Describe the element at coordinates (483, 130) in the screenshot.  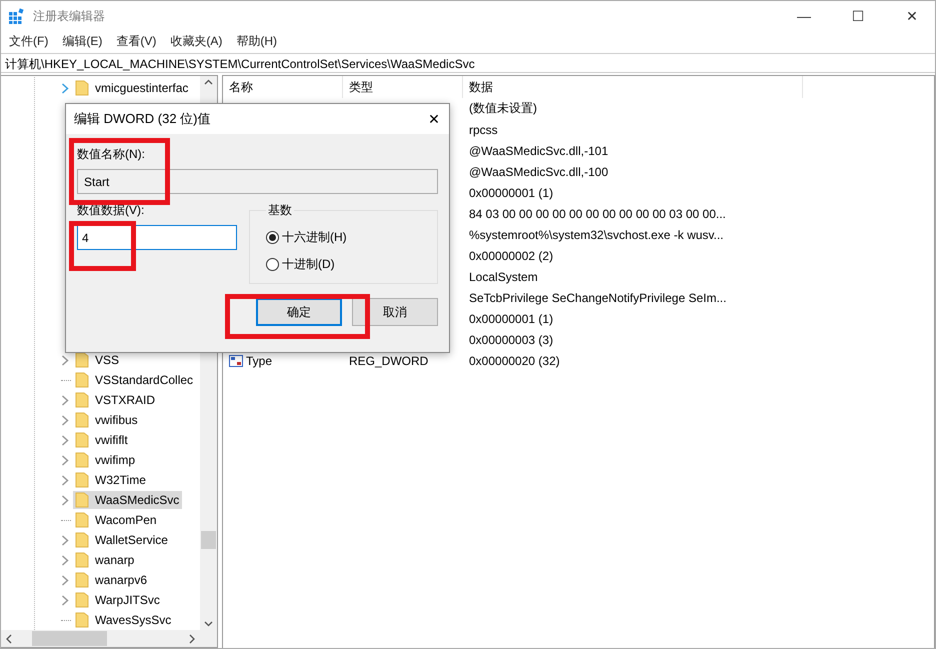
I see `value-data: rpcss` at that location.